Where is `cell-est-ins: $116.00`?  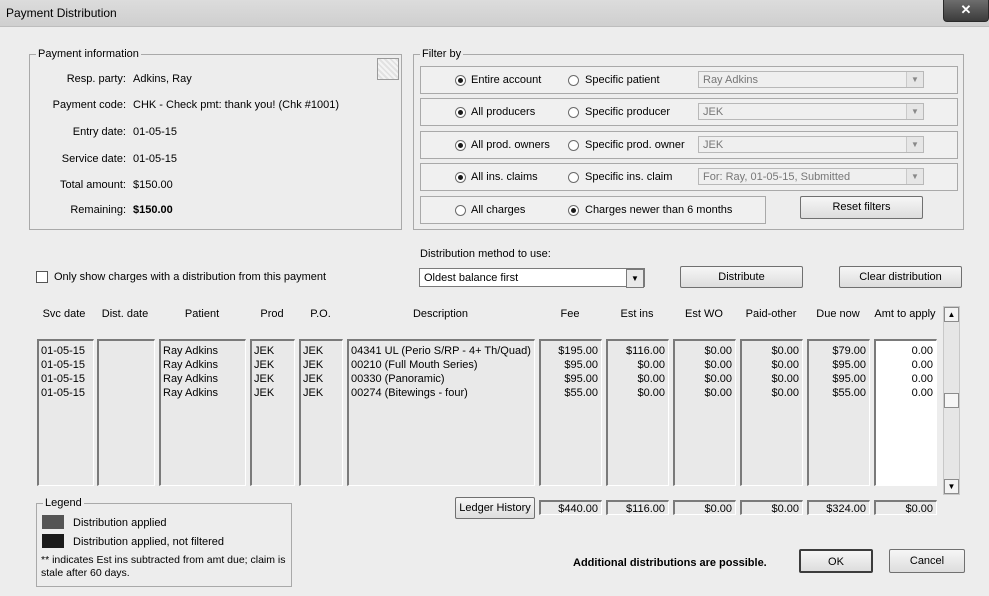 cell-est-ins: $116.00 is located at coordinates (645, 351).